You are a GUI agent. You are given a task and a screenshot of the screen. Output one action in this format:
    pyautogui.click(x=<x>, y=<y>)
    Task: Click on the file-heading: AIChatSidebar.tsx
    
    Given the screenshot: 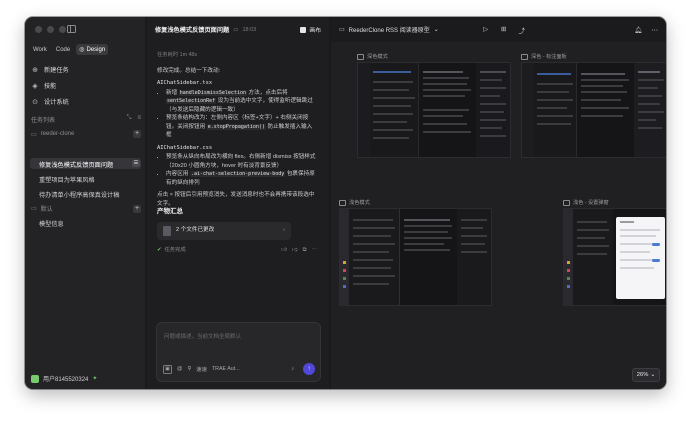 What is the action you would take?
    pyautogui.click(x=185, y=83)
    